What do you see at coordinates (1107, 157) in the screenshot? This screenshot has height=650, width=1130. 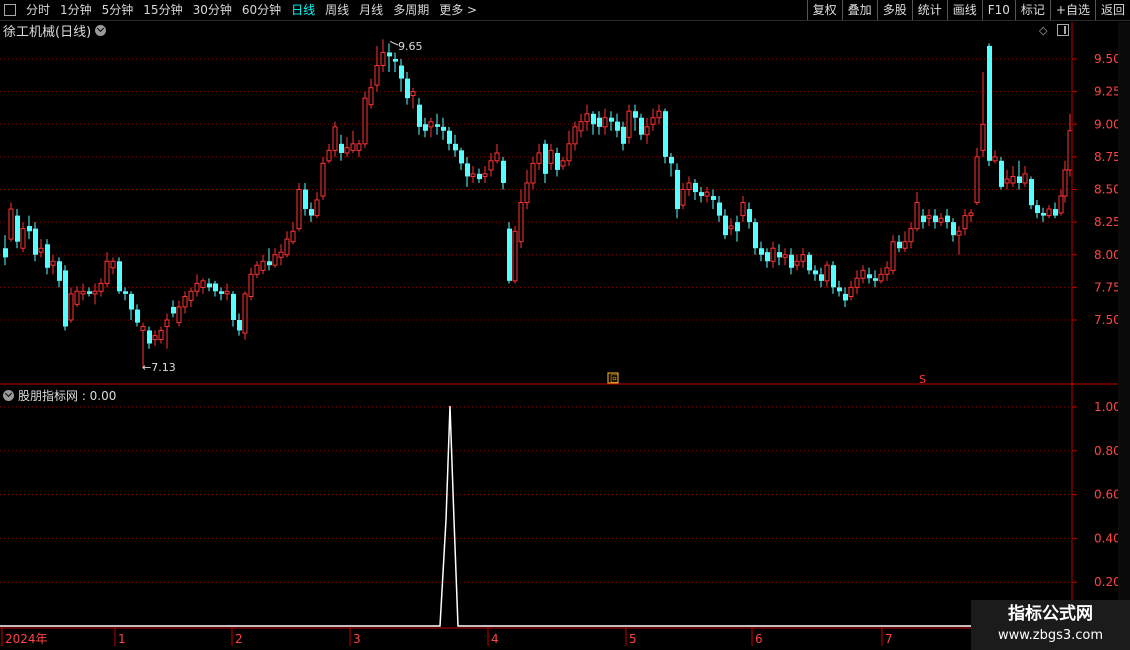 I see `price-tick-label: 8.75` at bounding box center [1107, 157].